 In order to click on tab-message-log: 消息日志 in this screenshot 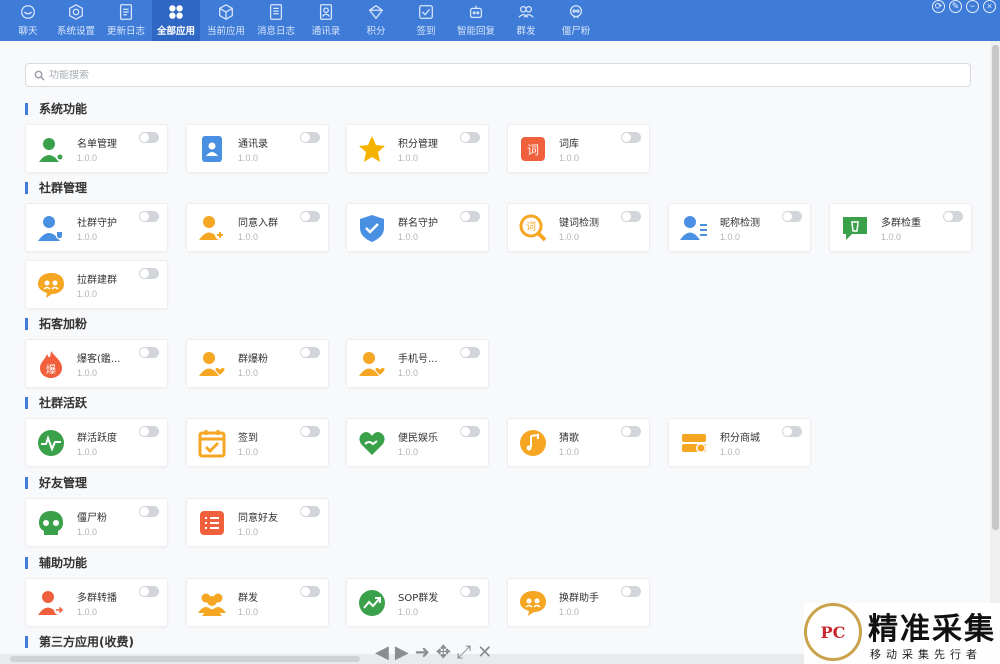, I will do `click(276, 20)`.